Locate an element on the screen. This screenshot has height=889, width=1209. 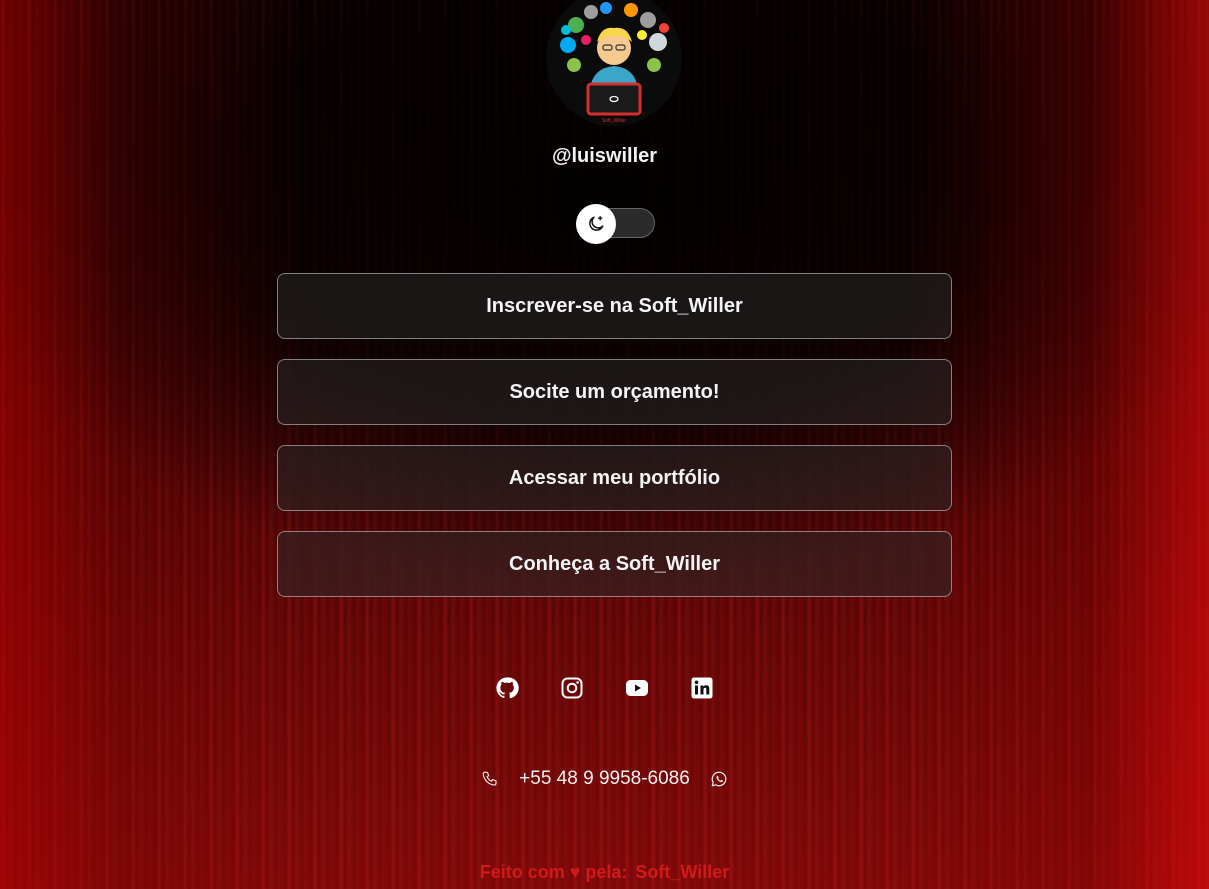
link-about-button: Conheça a Soft_Willer is located at coordinates (614, 564).